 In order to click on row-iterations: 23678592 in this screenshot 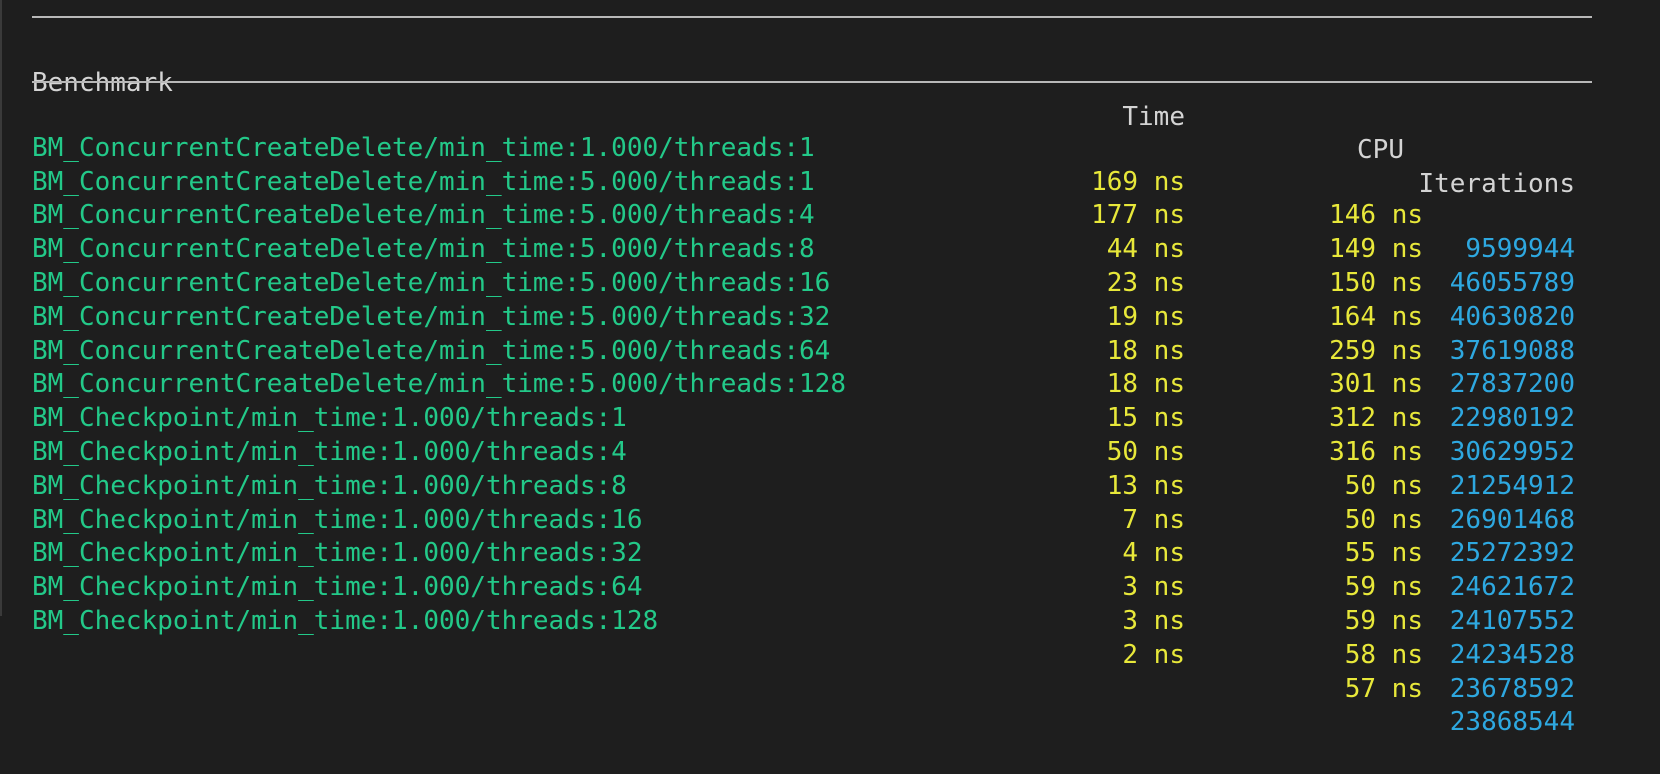, I will do `click(1512, 688)`.